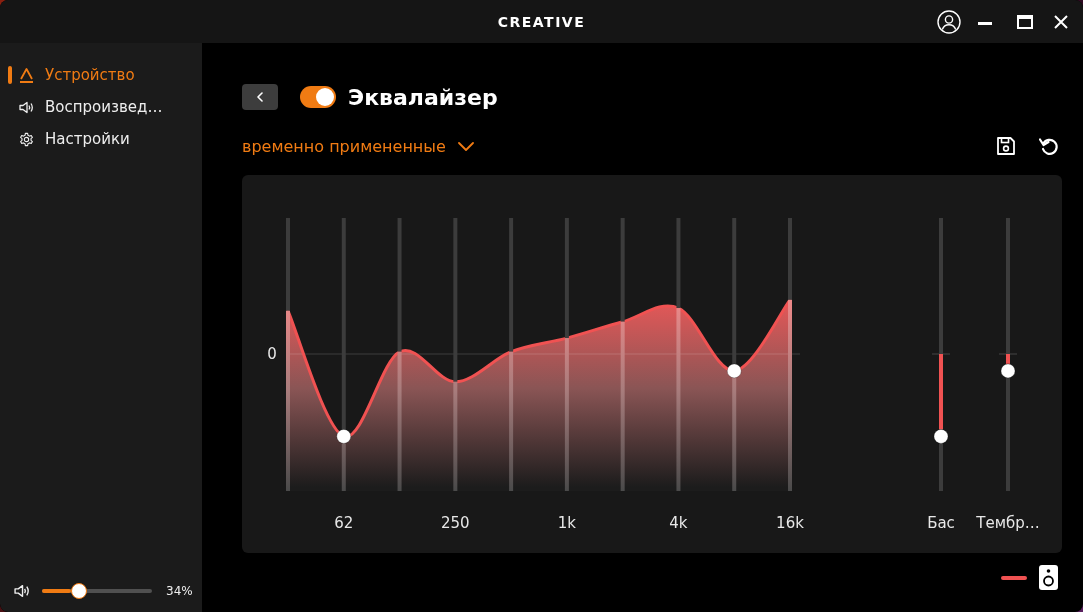 The height and width of the screenshot is (612, 1083). Describe the element at coordinates (455, 523) in the screenshot. I see `frequency-label: 250` at that location.